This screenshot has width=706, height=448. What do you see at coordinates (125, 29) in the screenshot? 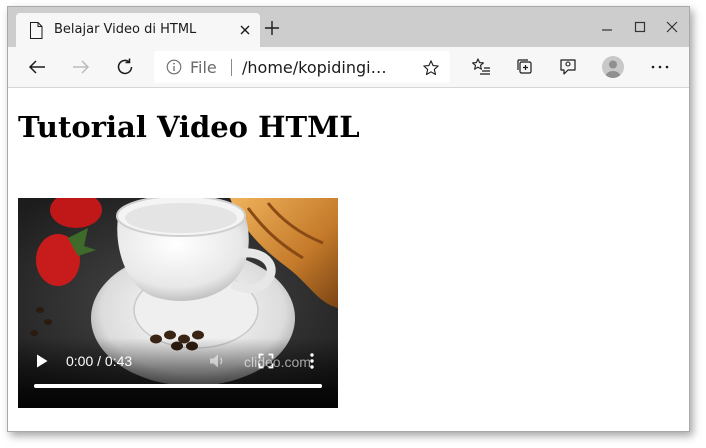
I see `tab-title: Belajar Video di HTML` at bounding box center [125, 29].